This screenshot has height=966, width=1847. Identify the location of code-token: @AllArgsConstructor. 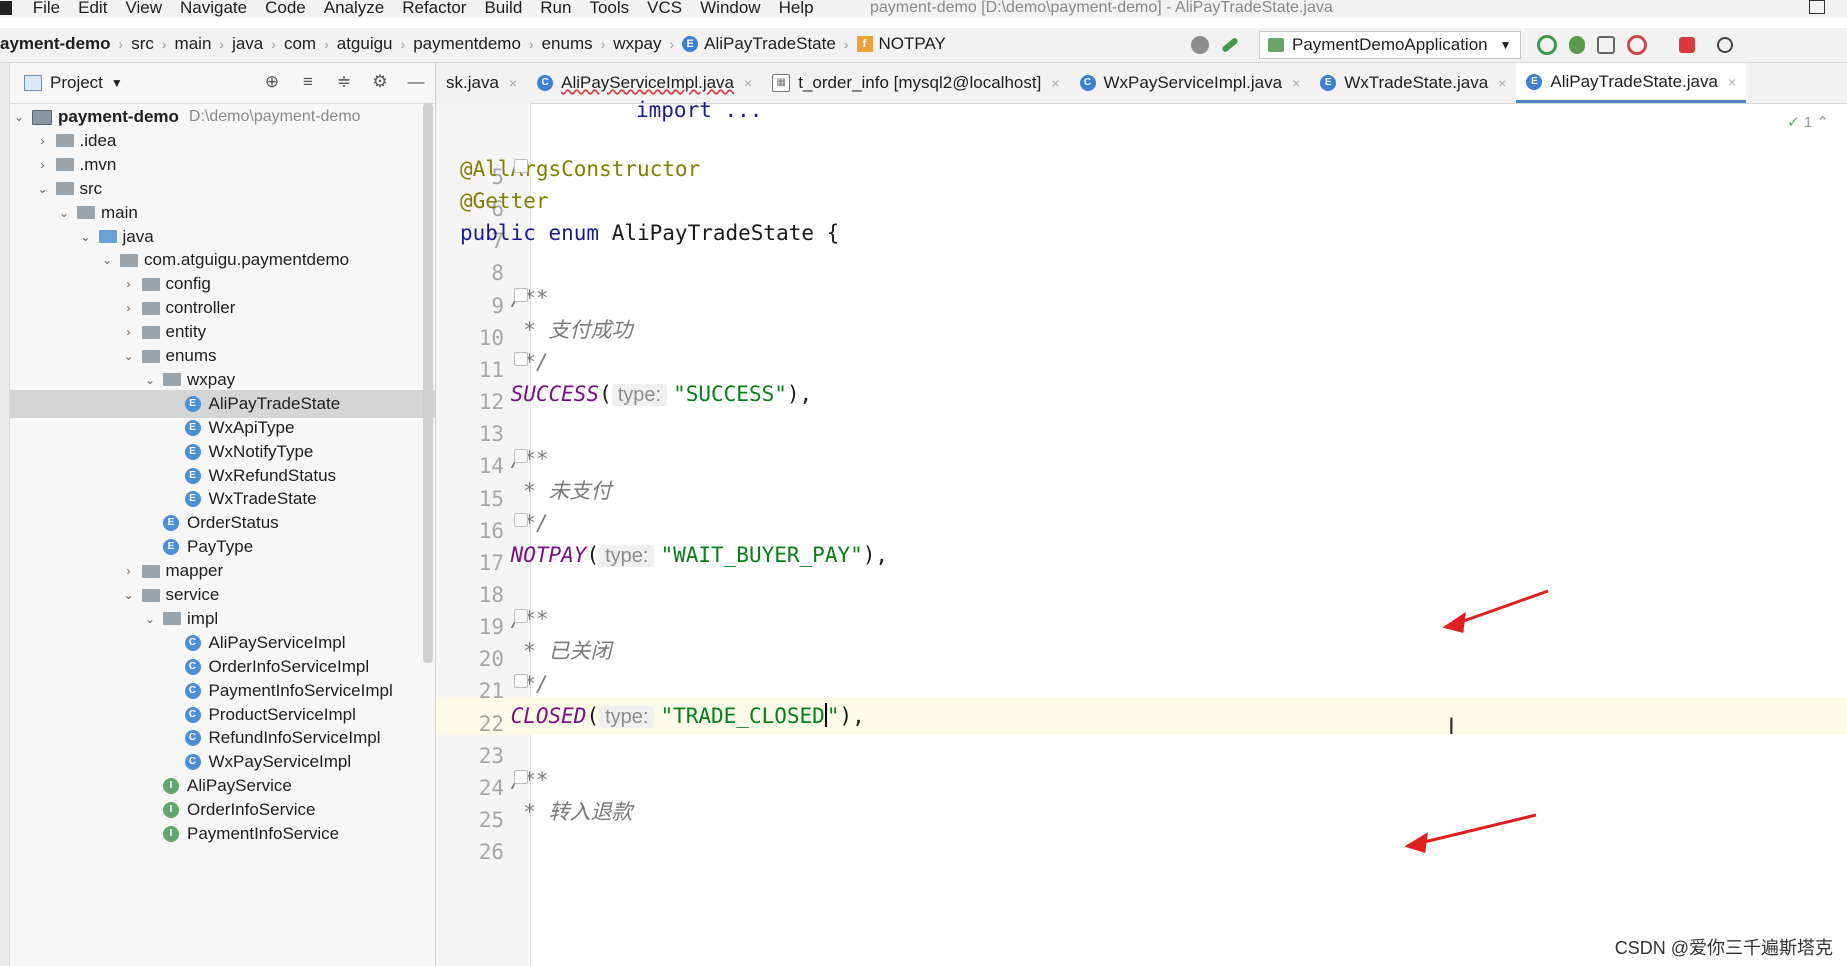
(580, 169).